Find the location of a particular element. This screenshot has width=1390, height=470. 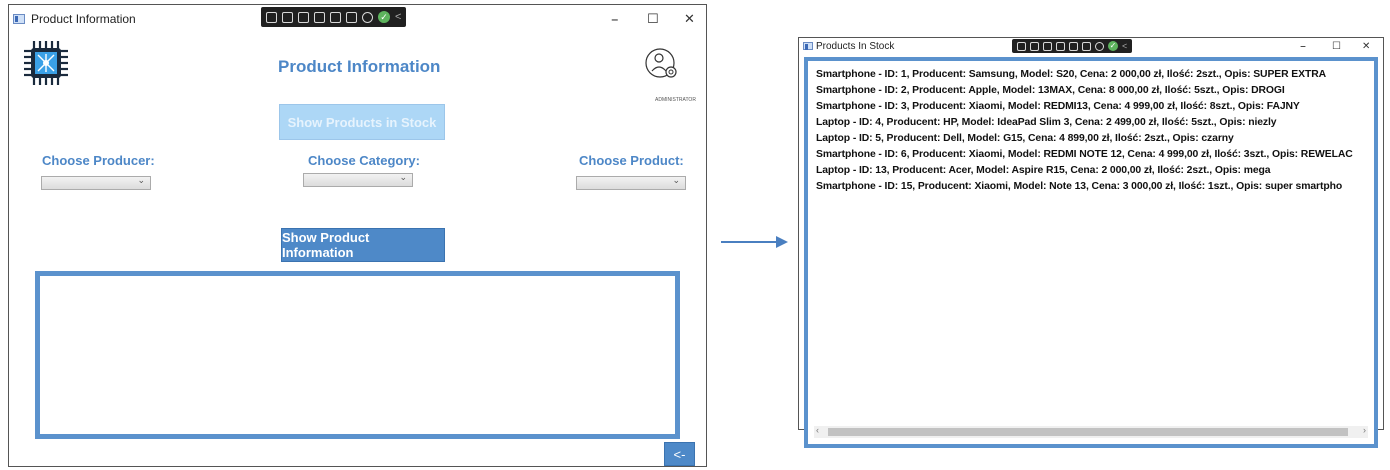

choose-producer-label: Choose Producer: is located at coordinates (98, 160).